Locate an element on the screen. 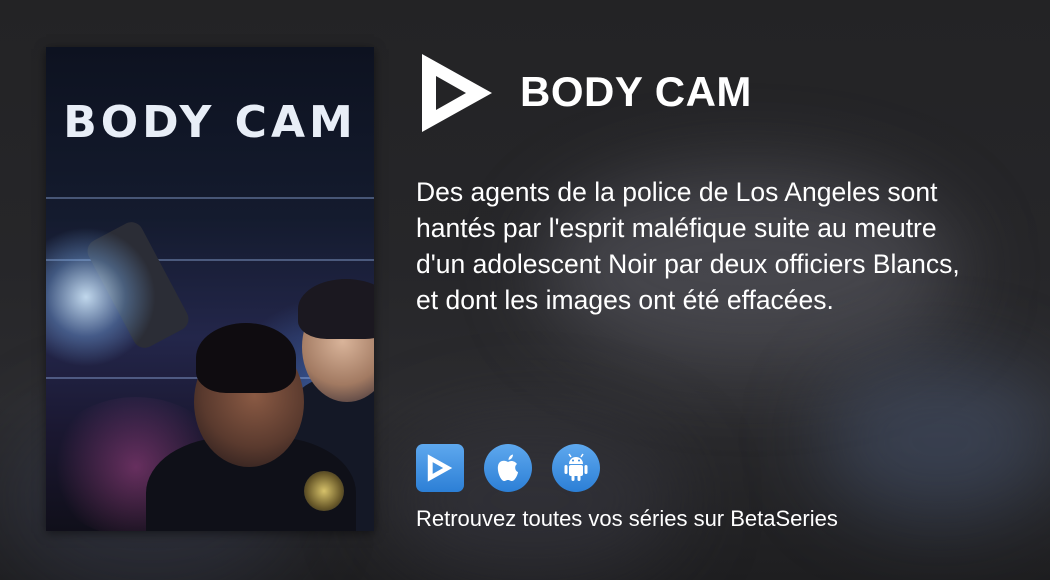 The height and width of the screenshot is (580, 1050). apple-app-button is located at coordinates (508, 468).